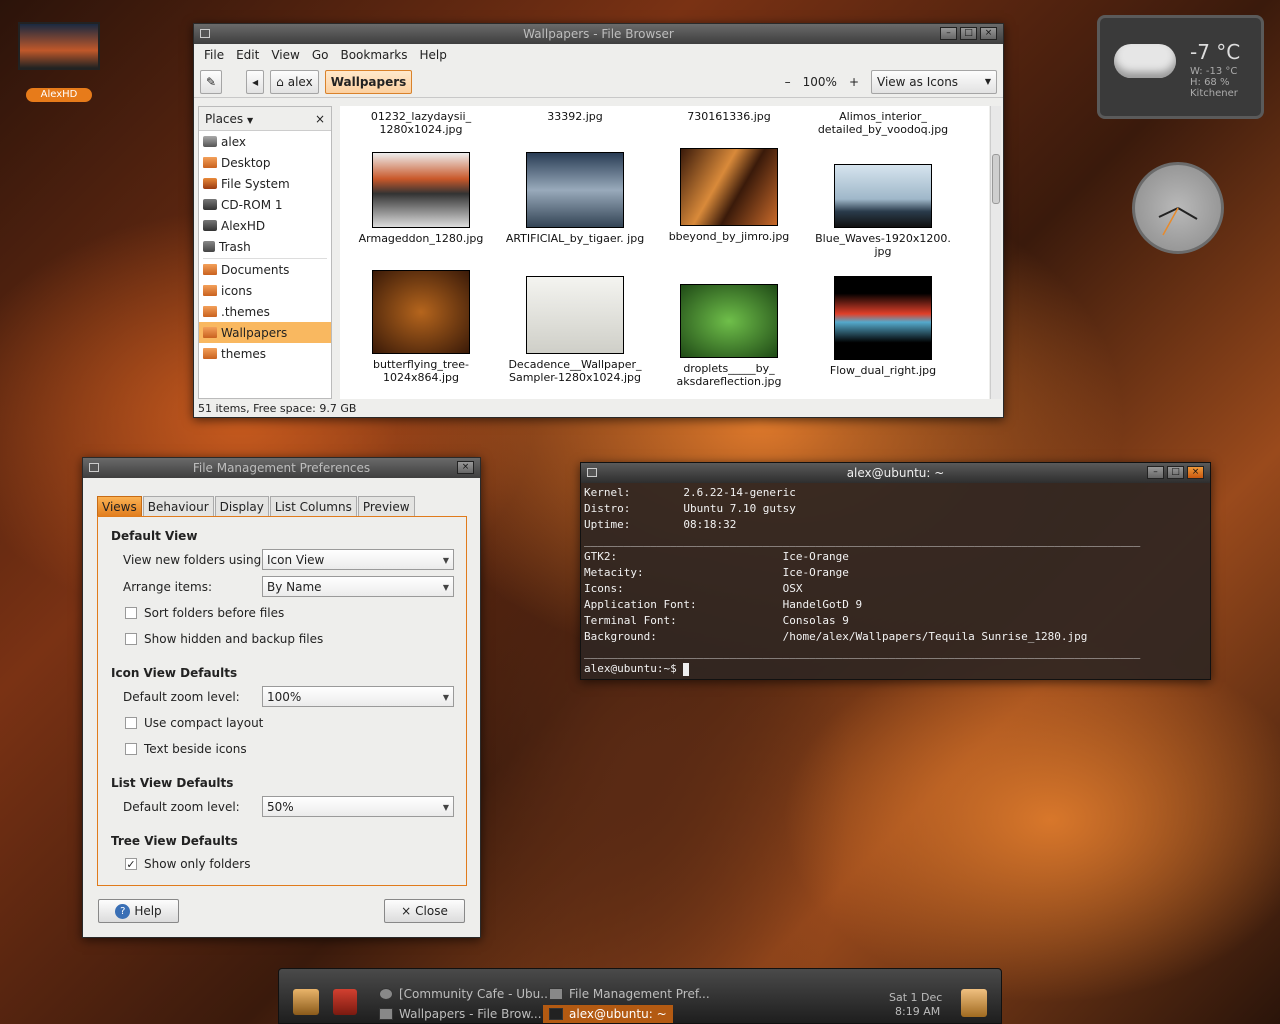  I want to click on file-item: 01232_lazydaysii_ 1280x1024.jpg, so click(421, 123).